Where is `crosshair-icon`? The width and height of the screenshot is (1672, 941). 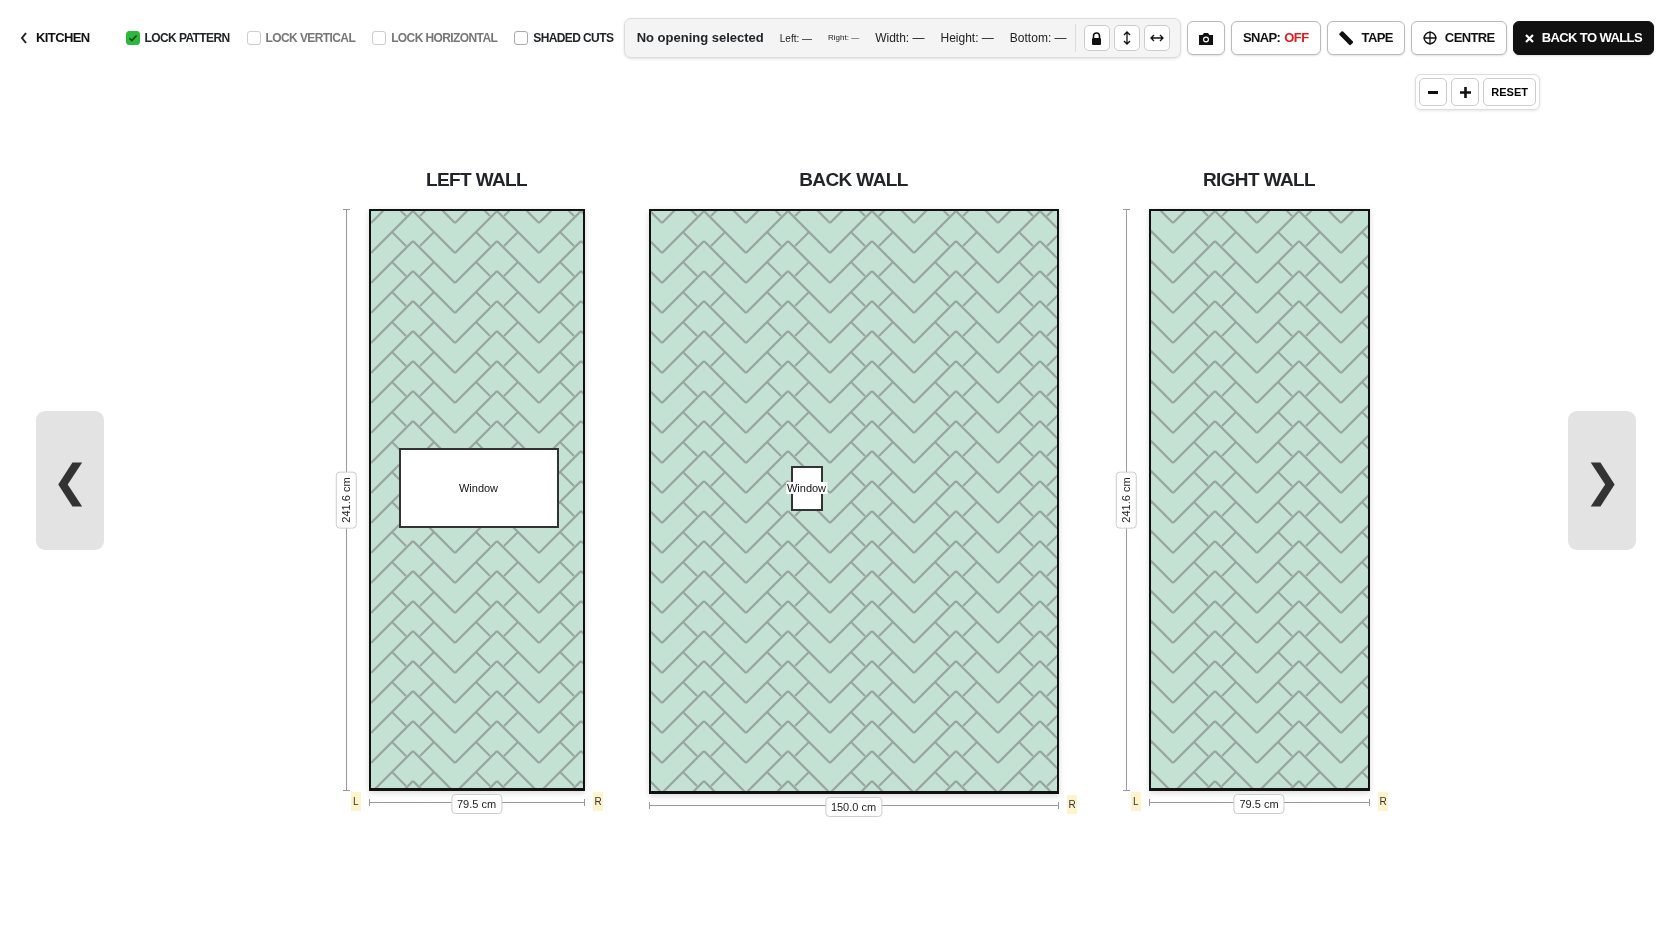 crosshair-icon is located at coordinates (1429, 38).